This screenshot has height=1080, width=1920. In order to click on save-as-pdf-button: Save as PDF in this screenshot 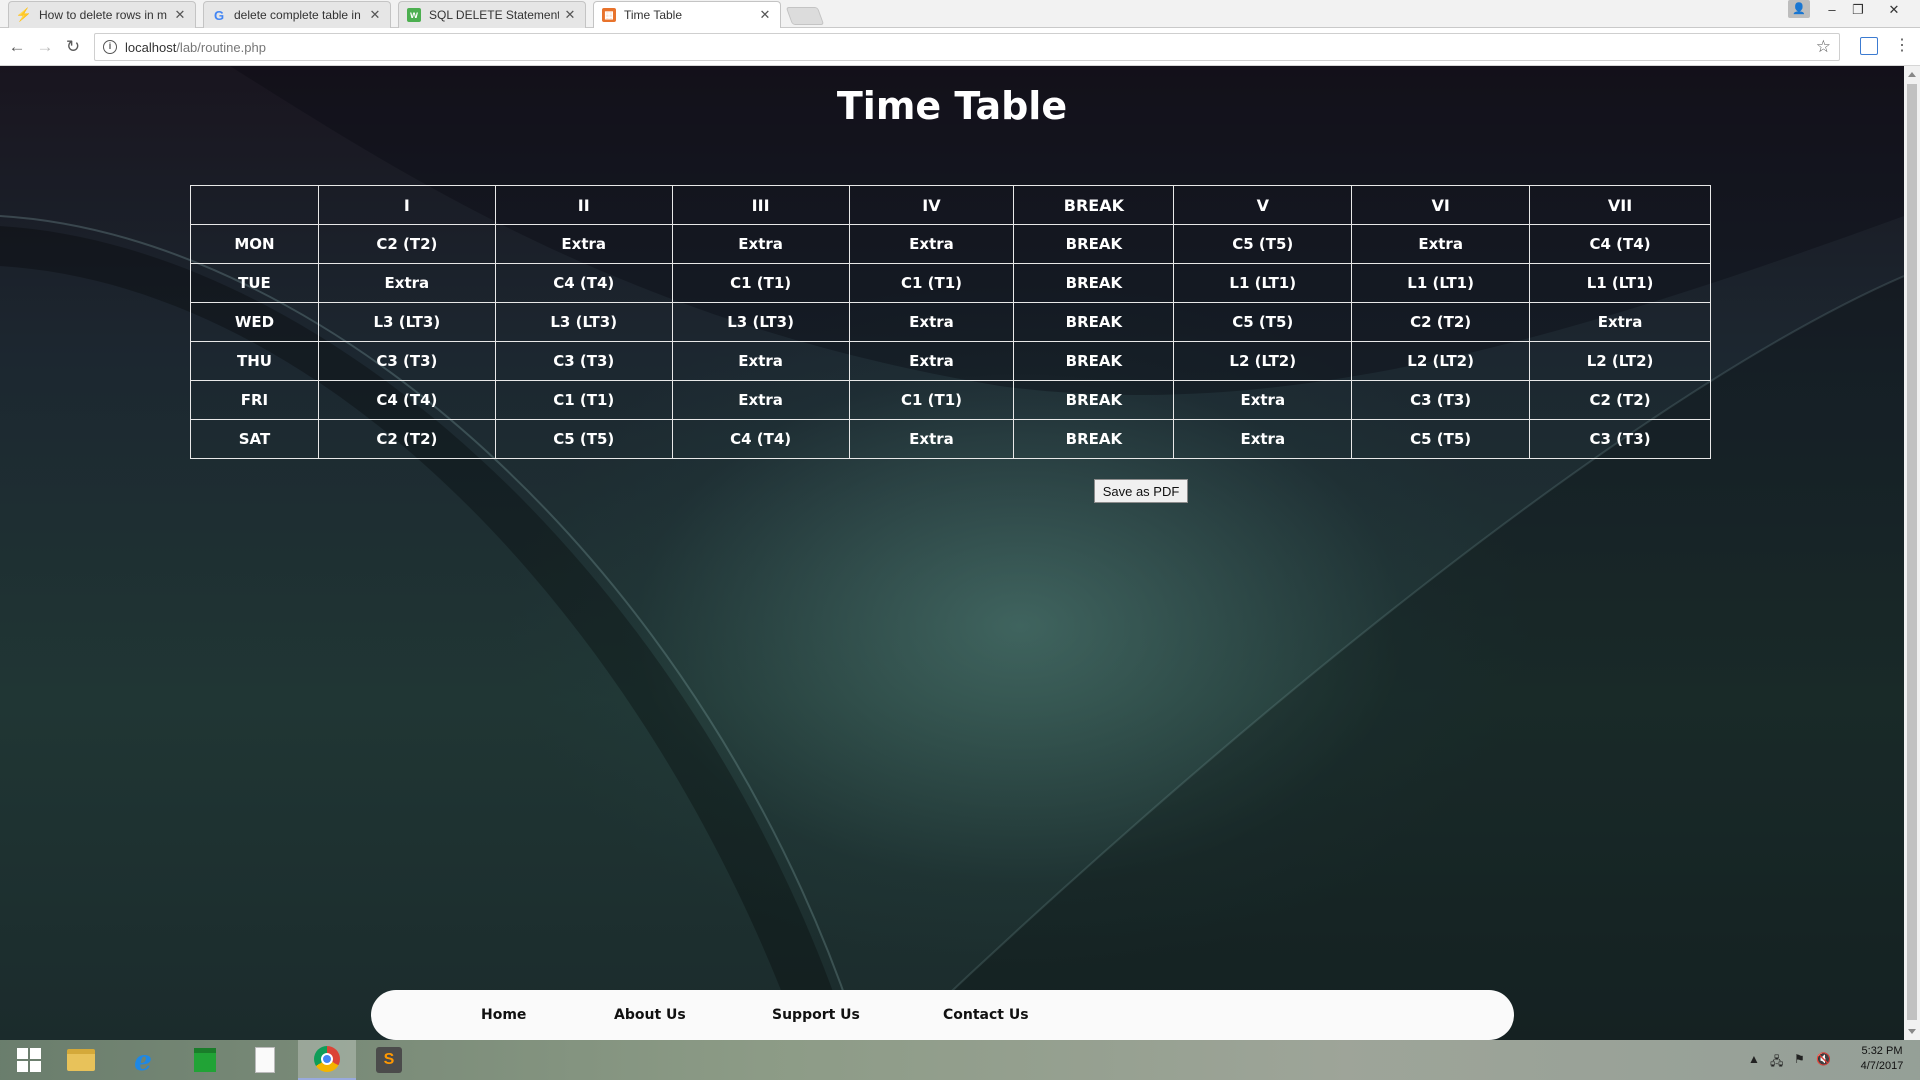, I will do `click(1141, 491)`.